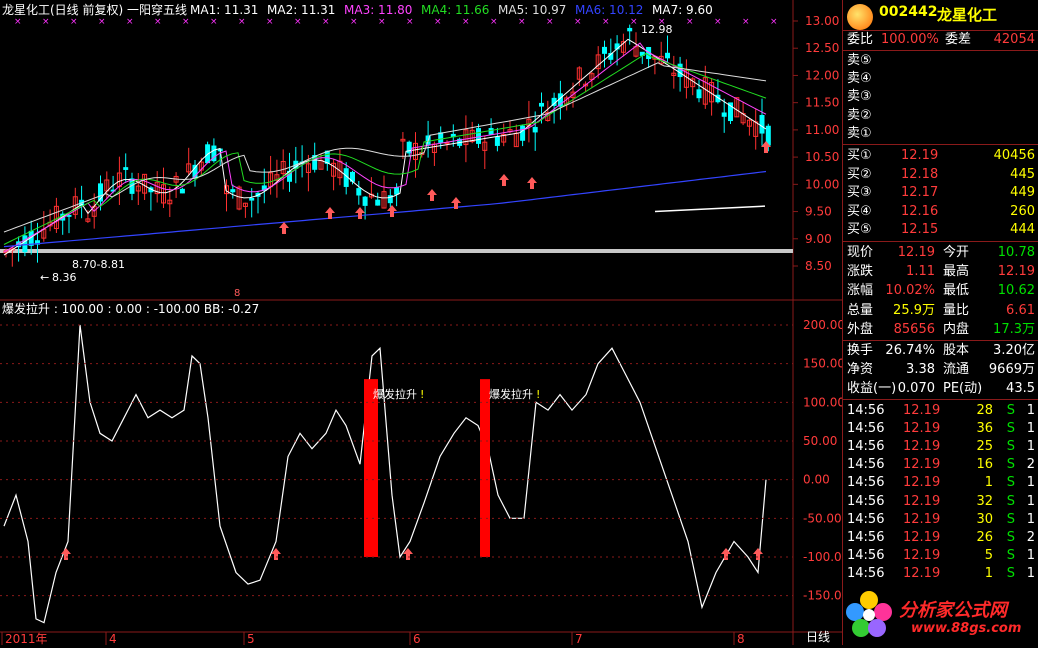 Image resolution: width=1038 pixels, height=648 pixels. Describe the element at coordinates (859, 174) in the screenshot. I see `buy-level-label: 买②` at that location.